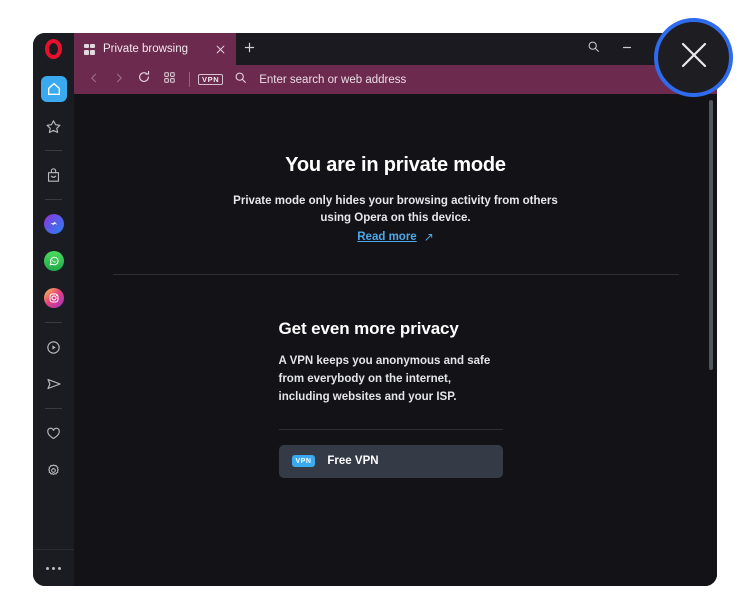 The height and width of the screenshot is (614, 750). I want to click on opera-o-shape, so click(53, 49).